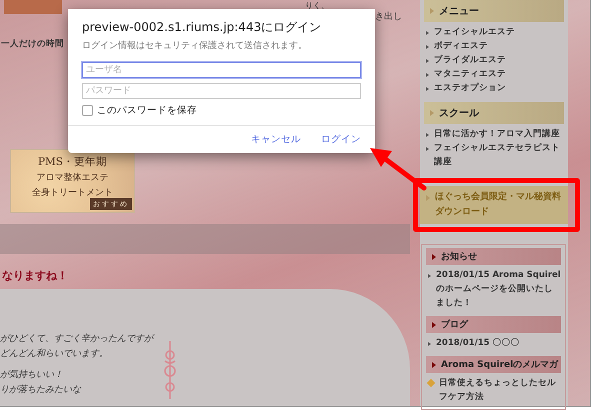 This screenshot has height=410, width=600. Describe the element at coordinates (388, 16) in the screenshot. I see `body-text: き出し` at that location.